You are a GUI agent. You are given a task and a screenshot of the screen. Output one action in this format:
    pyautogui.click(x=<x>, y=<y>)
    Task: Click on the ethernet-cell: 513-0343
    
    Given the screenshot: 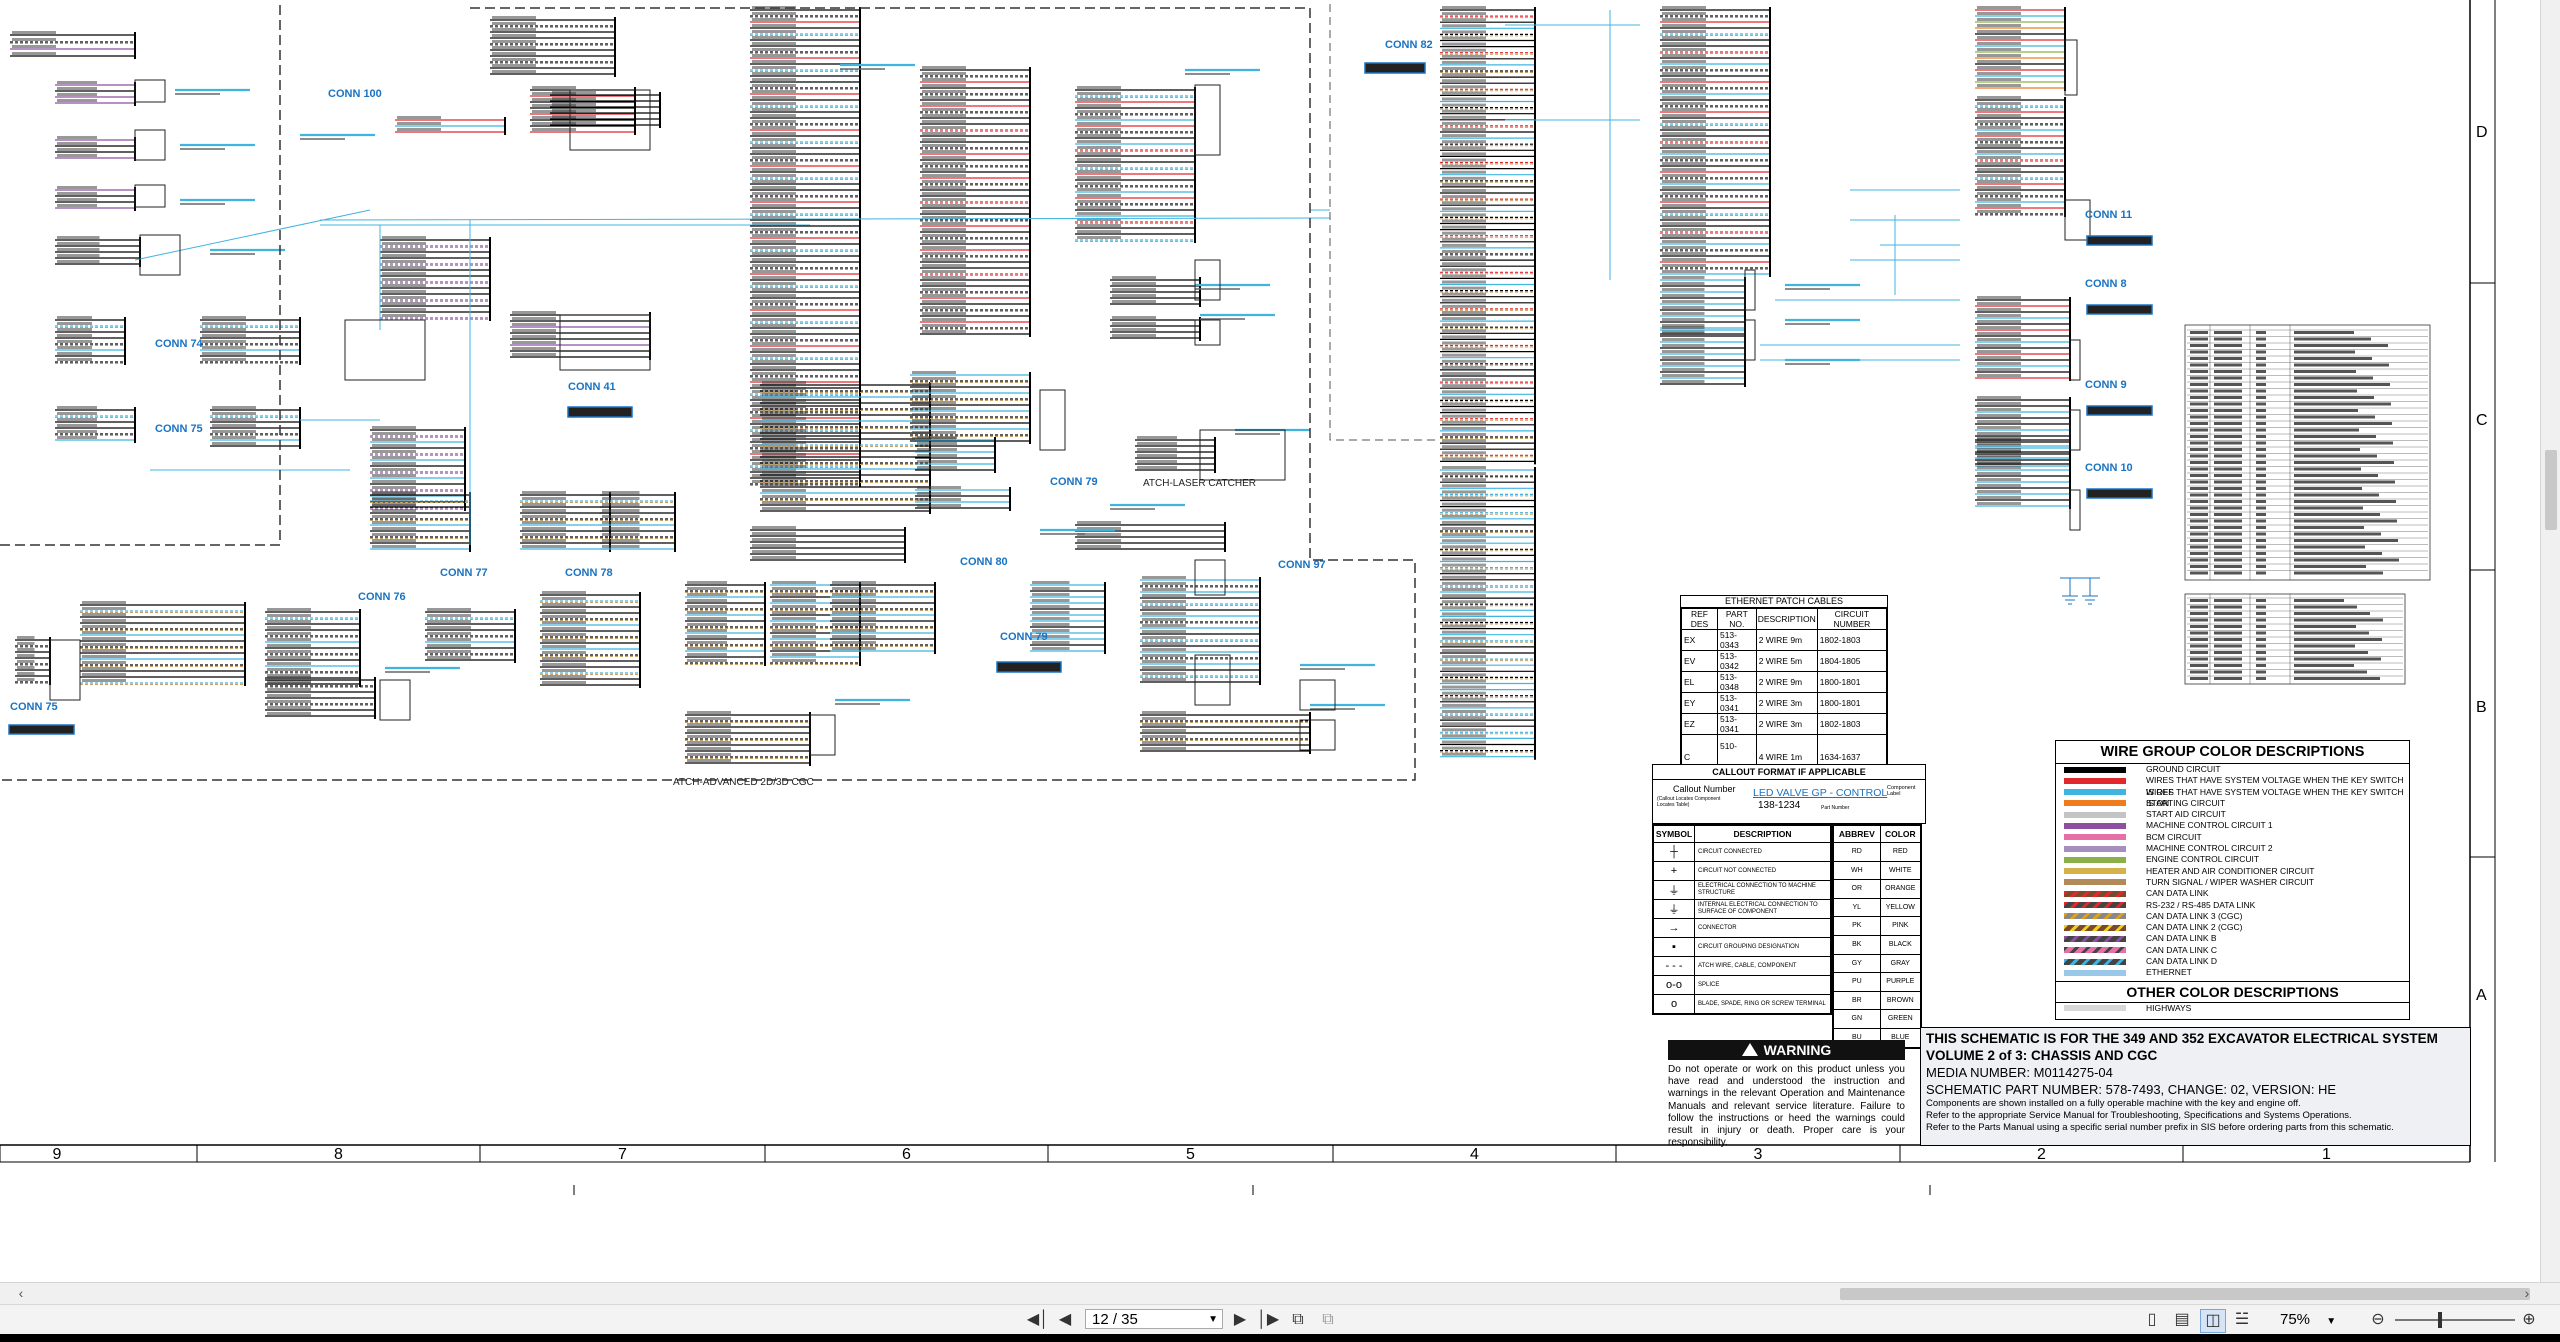 What is the action you would take?
    pyautogui.click(x=1736, y=640)
    